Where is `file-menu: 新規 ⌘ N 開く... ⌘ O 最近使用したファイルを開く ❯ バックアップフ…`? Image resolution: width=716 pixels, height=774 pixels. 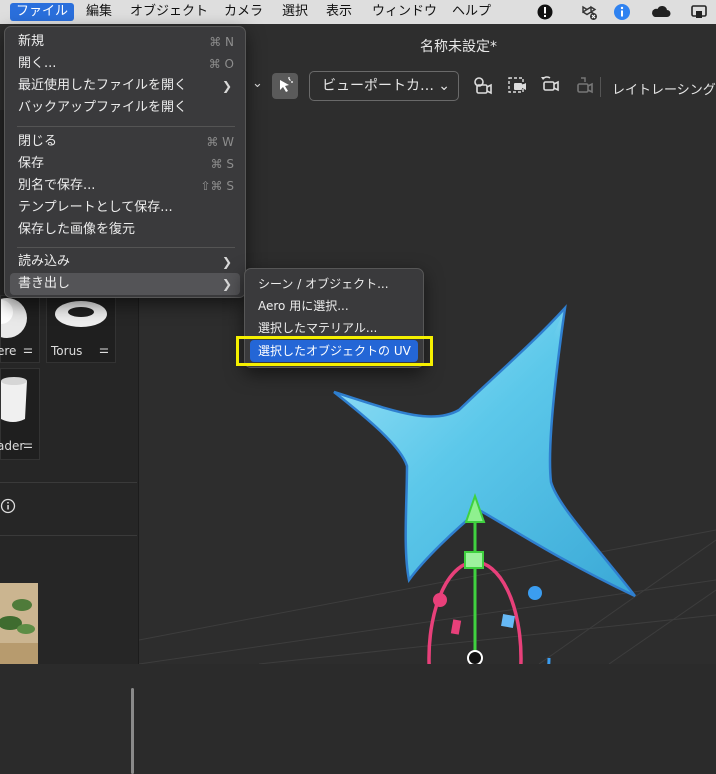
file-menu: 新規 ⌘ N 開く... ⌘ O 最近使用したファイルを開く ❯ バックアップフ… is located at coordinates (125, 162).